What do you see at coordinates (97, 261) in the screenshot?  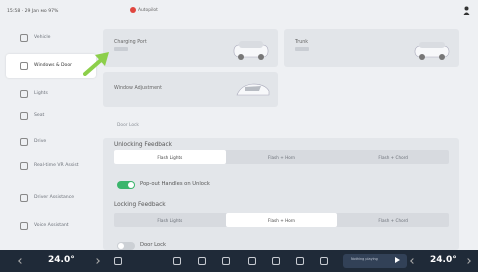 I see `temp-left-increase-icon` at bounding box center [97, 261].